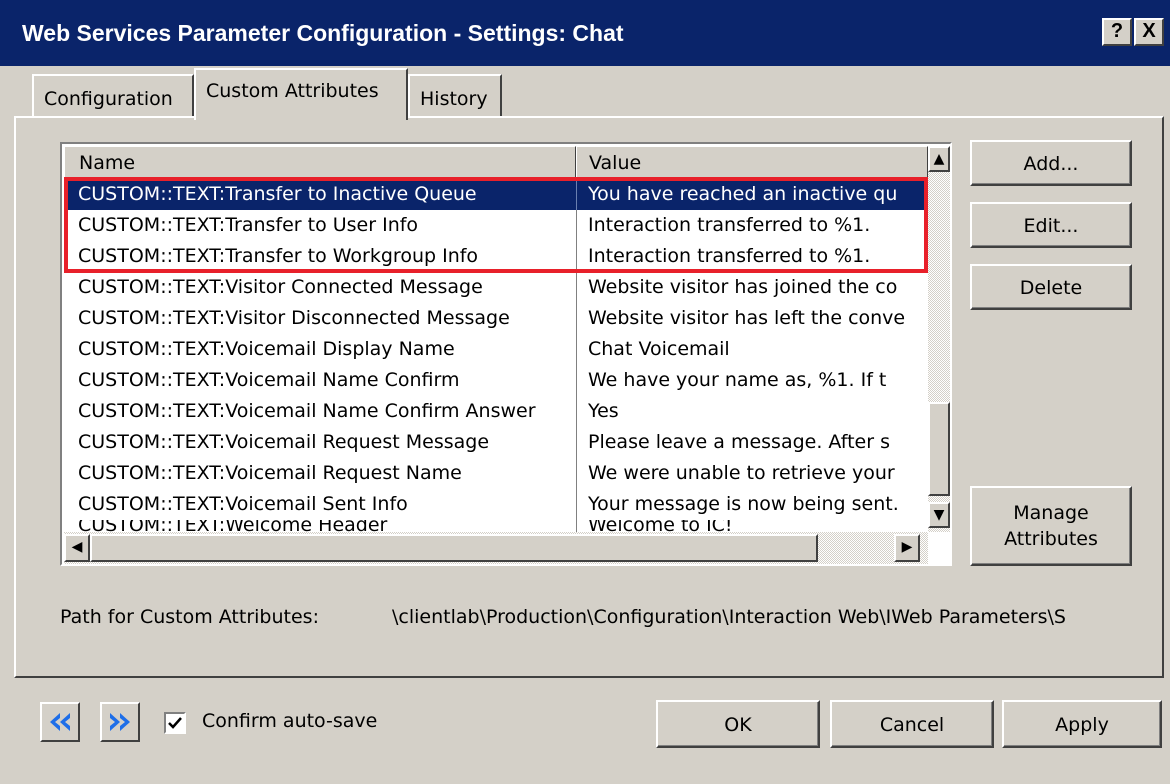 This screenshot has width=1170, height=784. I want to click on double-right-arrow-icon, so click(120, 722).